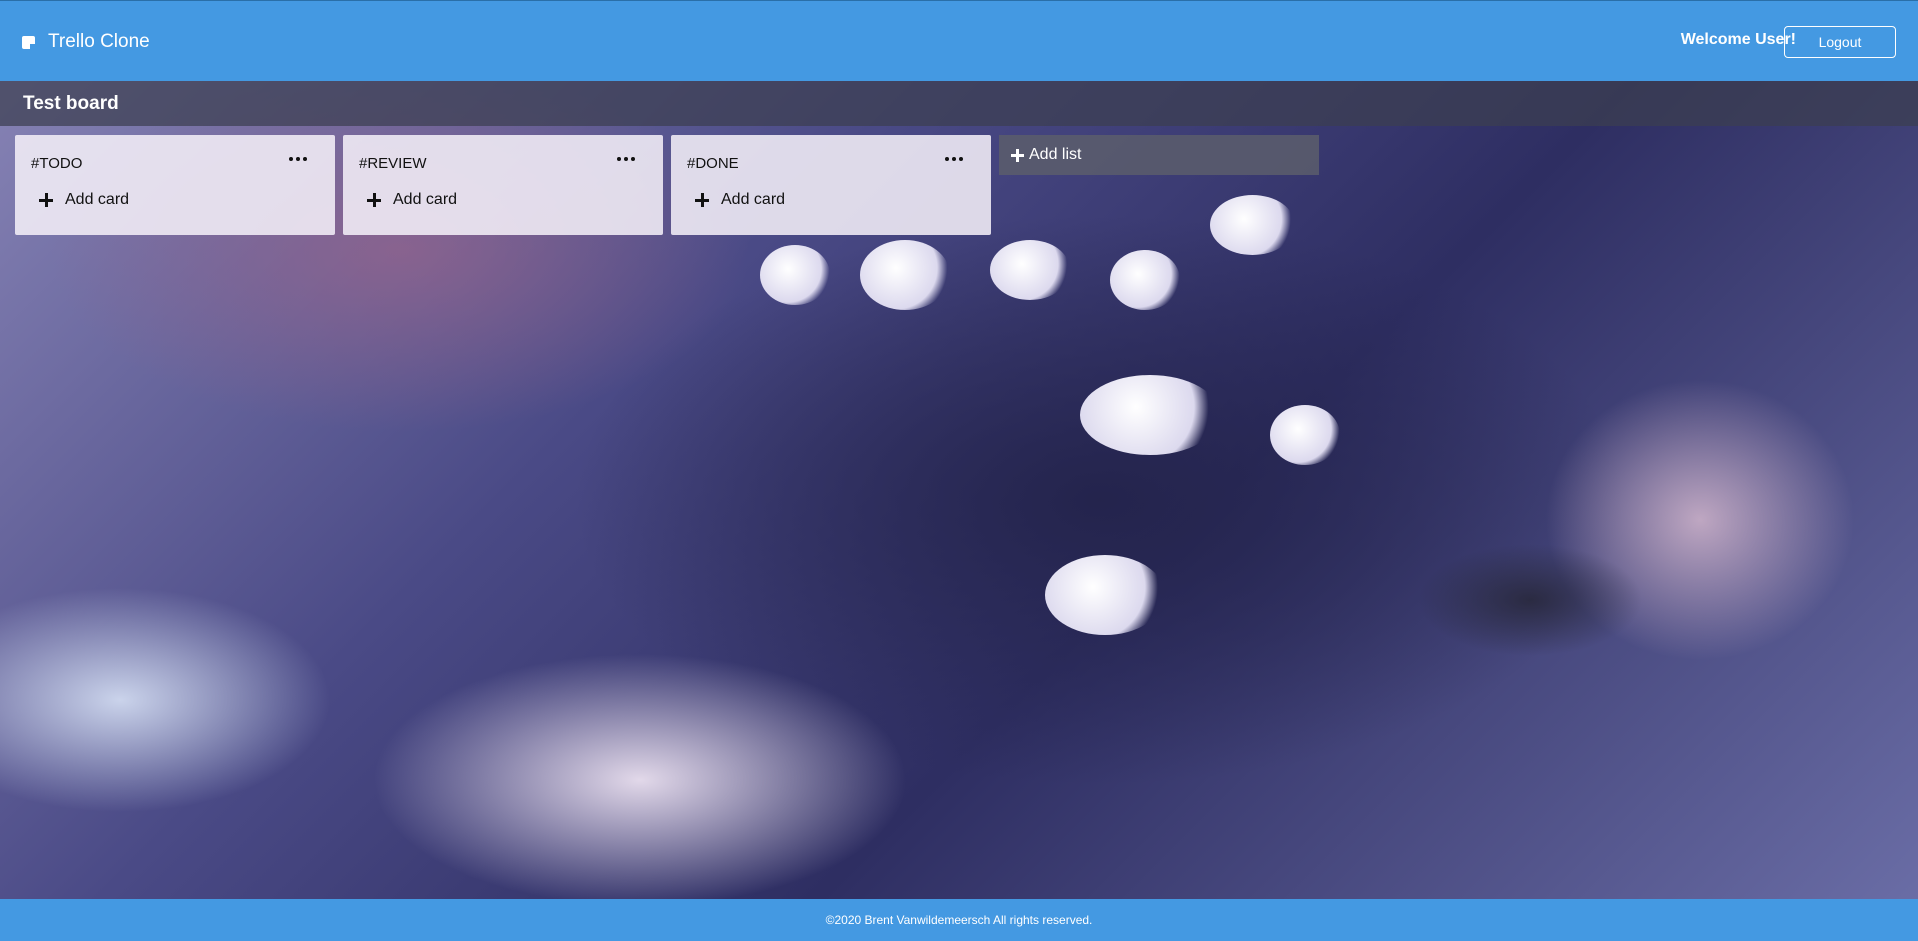 Image resolution: width=1918 pixels, height=941 pixels. What do you see at coordinates (1738, 39) in the screenshot?
I see `welcome-message: Welcome User!` at bounding box center [1738, 39].